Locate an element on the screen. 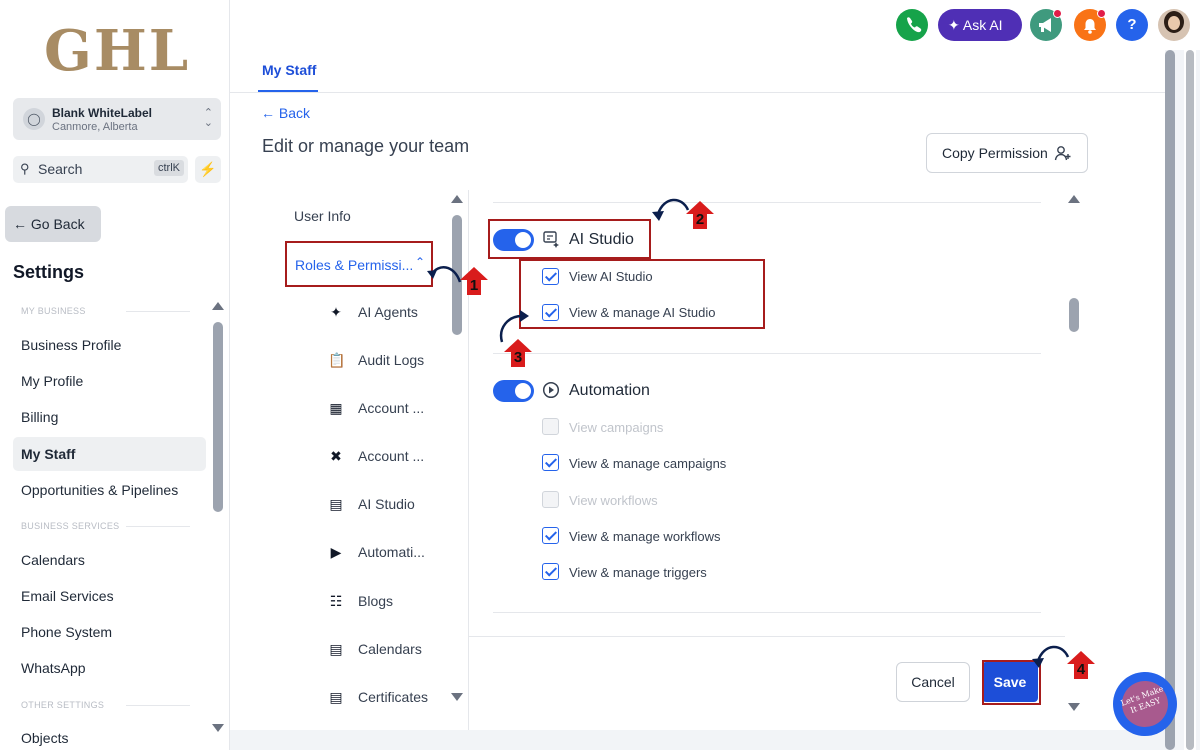 The height and width of the screenshot is (750, 1200). search-icon: ⚲ is located at coordinates (25, 168).